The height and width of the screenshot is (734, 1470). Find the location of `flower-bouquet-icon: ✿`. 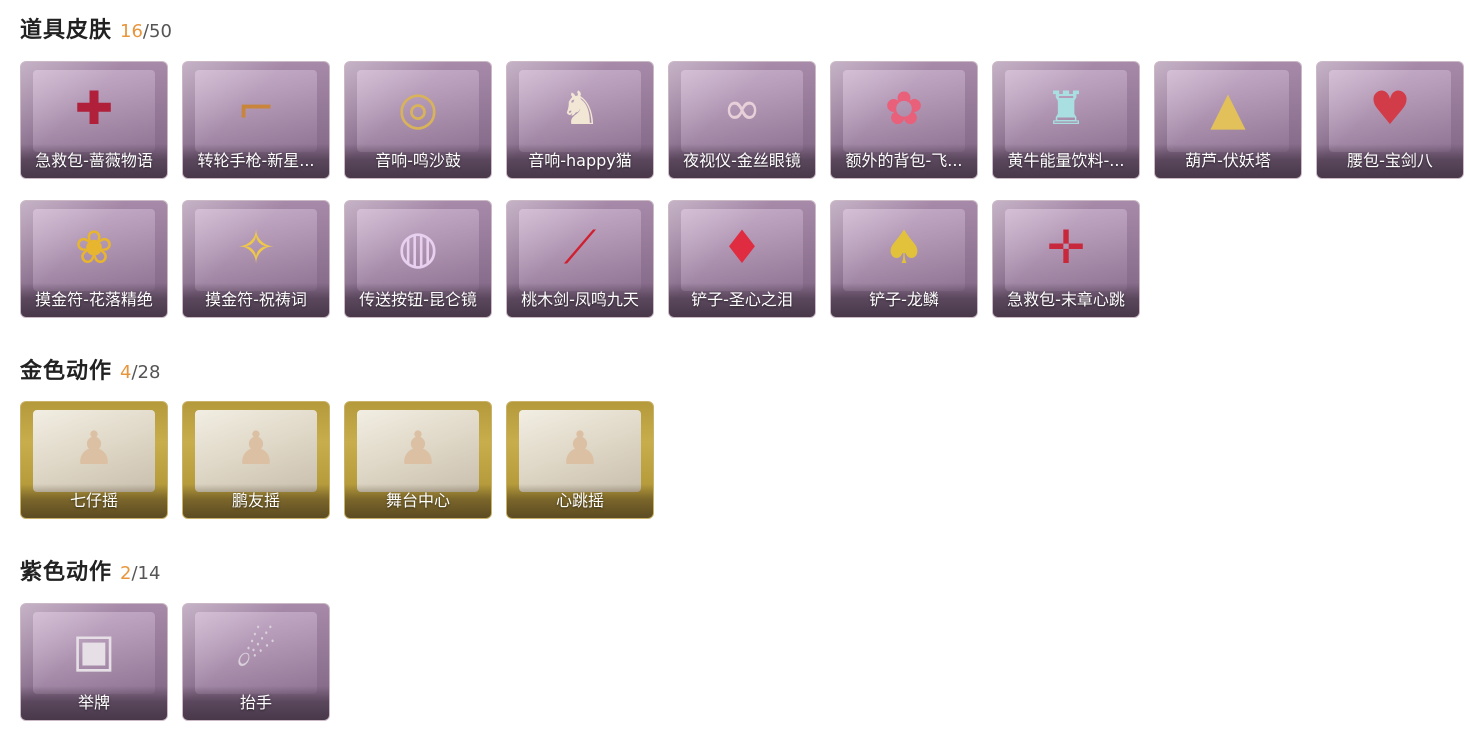

flower-bouquet-icon: ✿ is located at coordinates (904, 108).